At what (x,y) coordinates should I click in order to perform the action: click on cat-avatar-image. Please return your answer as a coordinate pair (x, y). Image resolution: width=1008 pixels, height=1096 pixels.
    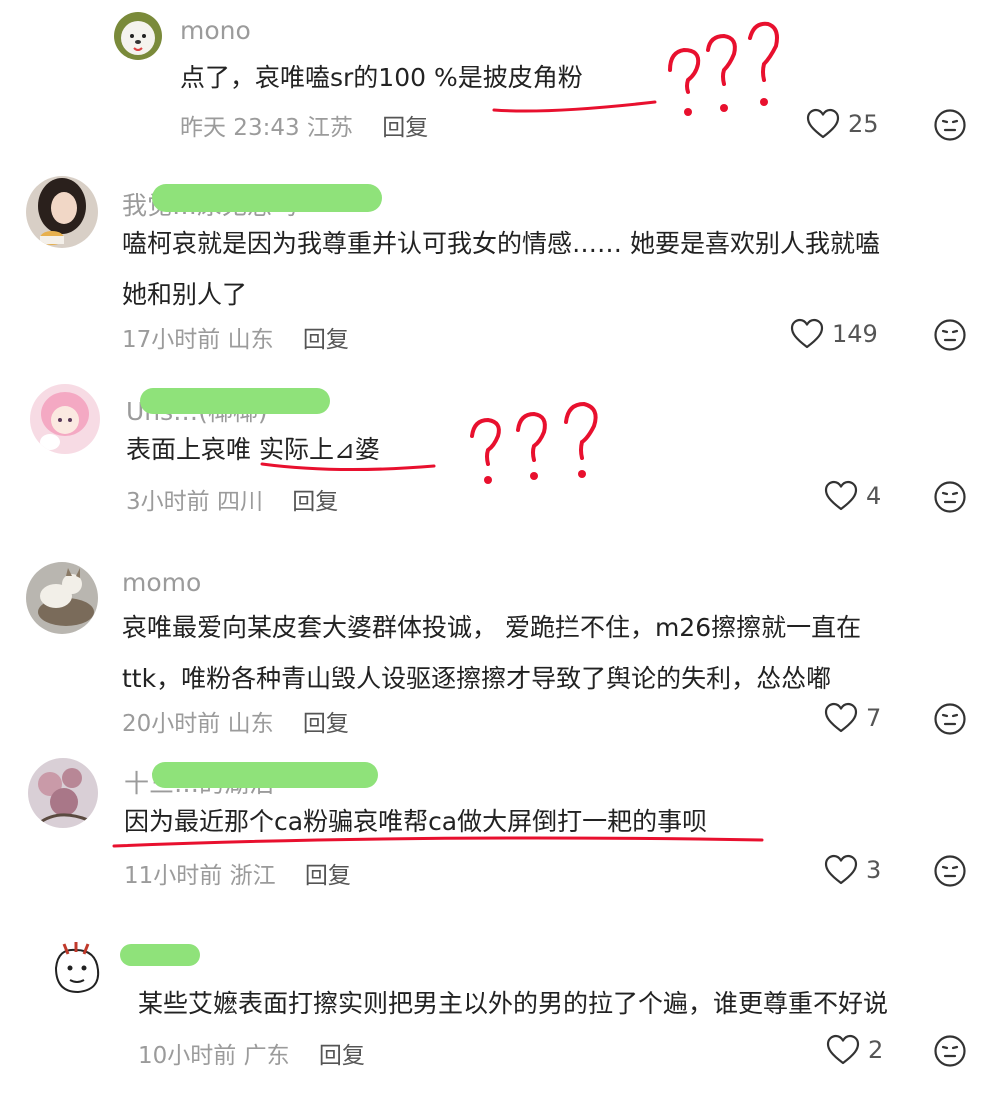
    Looking at the image, I should click on (62, 598).